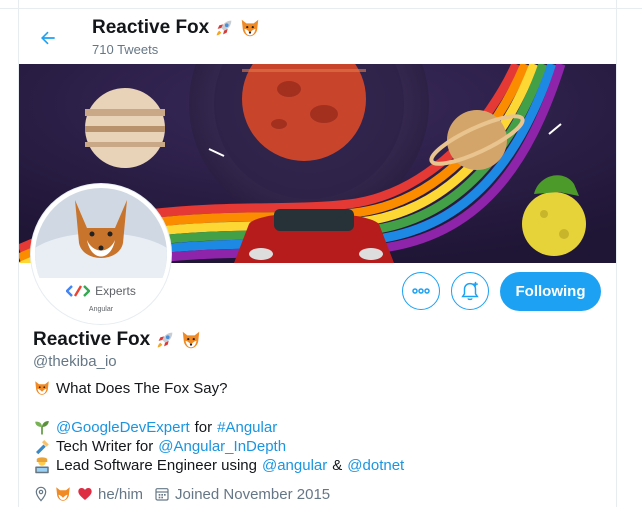  Describe the element at coordinates (42, 465) in the screenshot. I see `technologist-icon` at that location.